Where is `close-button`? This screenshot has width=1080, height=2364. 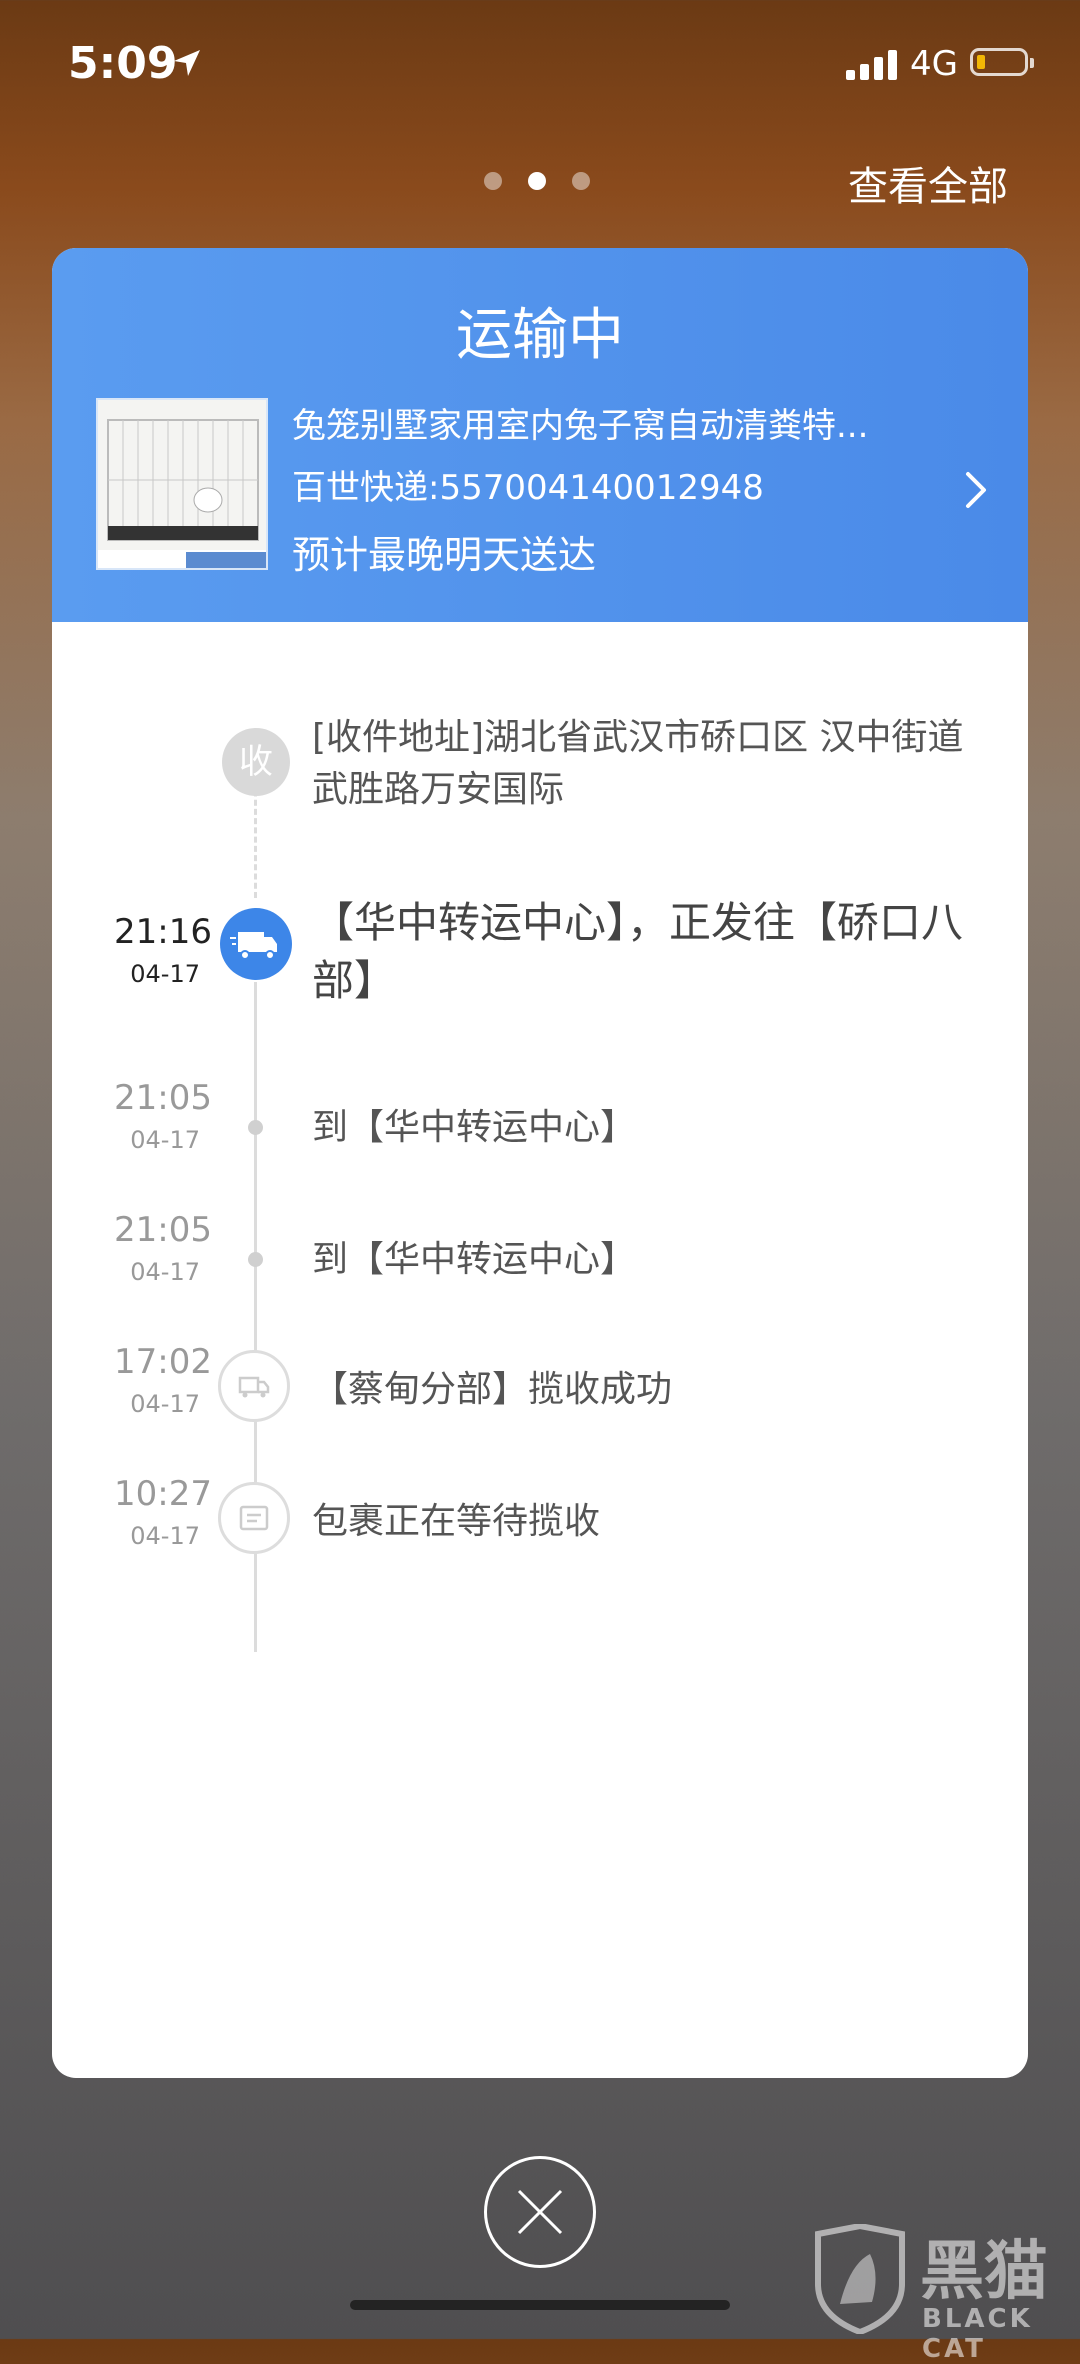 close-button is located at coordinates (540, 2212).